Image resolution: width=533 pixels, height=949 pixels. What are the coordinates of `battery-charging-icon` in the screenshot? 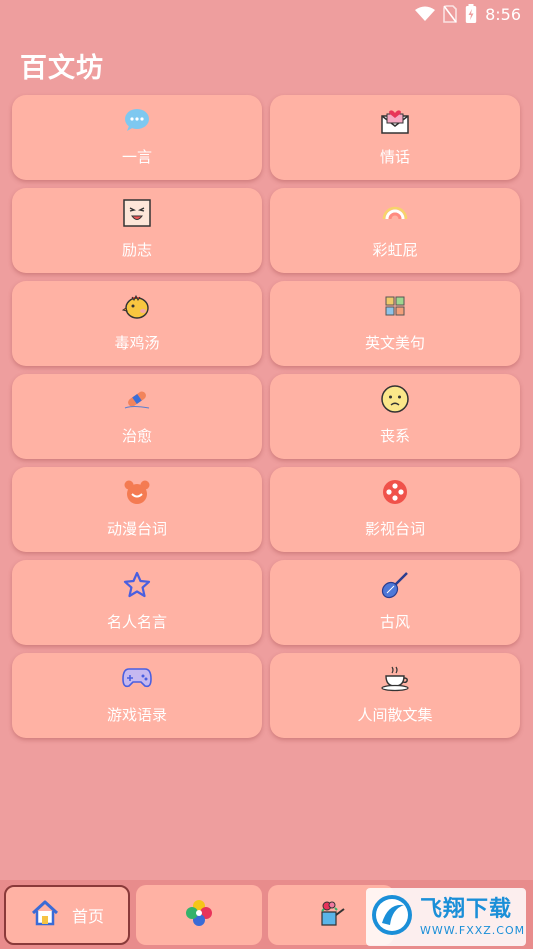 It's located at (471, 14).